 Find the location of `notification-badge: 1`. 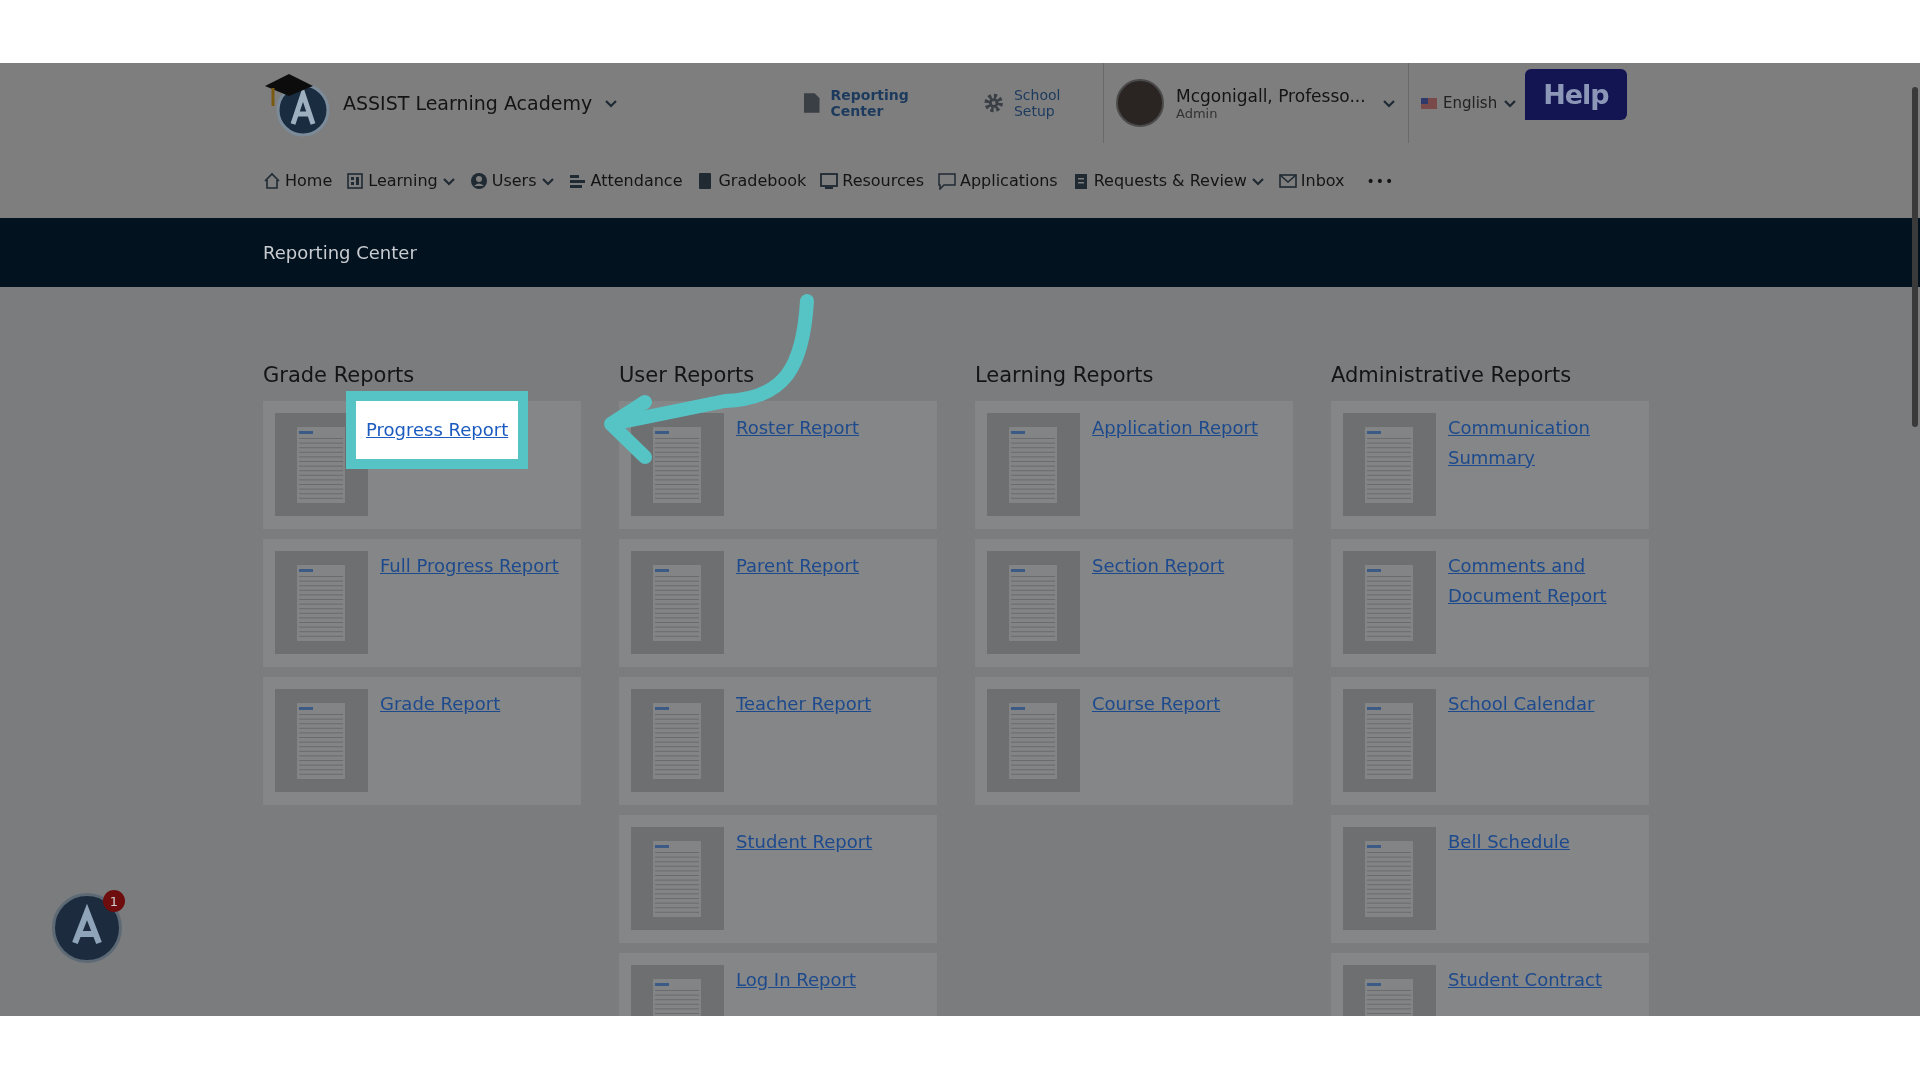

notification-badge: 1 is located at coordinates (114, 901).